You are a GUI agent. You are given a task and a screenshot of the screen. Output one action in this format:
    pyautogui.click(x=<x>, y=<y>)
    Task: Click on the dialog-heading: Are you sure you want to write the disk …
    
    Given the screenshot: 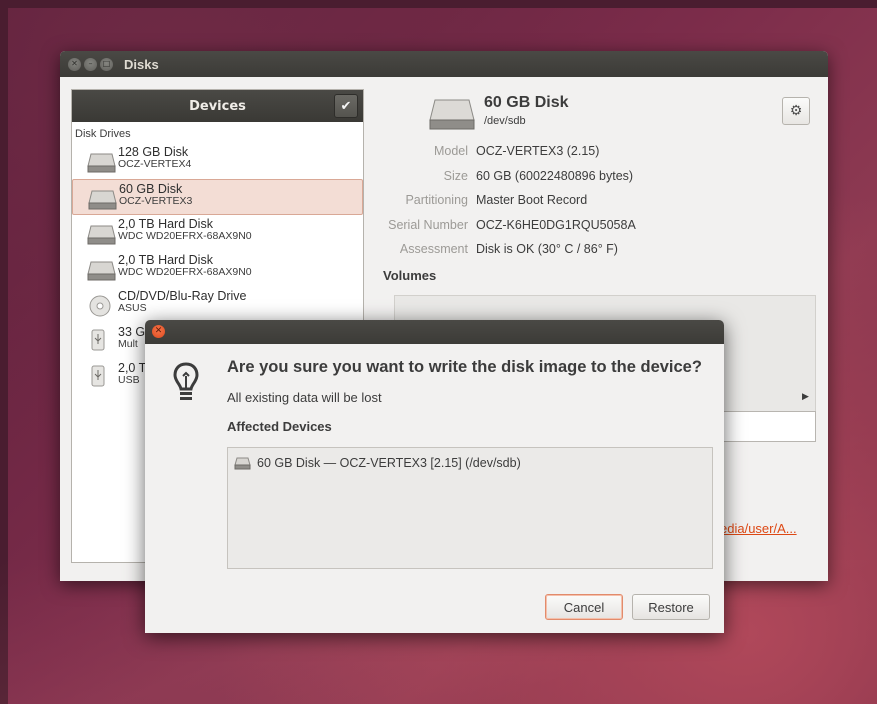 What is the action you would take?
    pyautogui.click(x=464, y=367)
    